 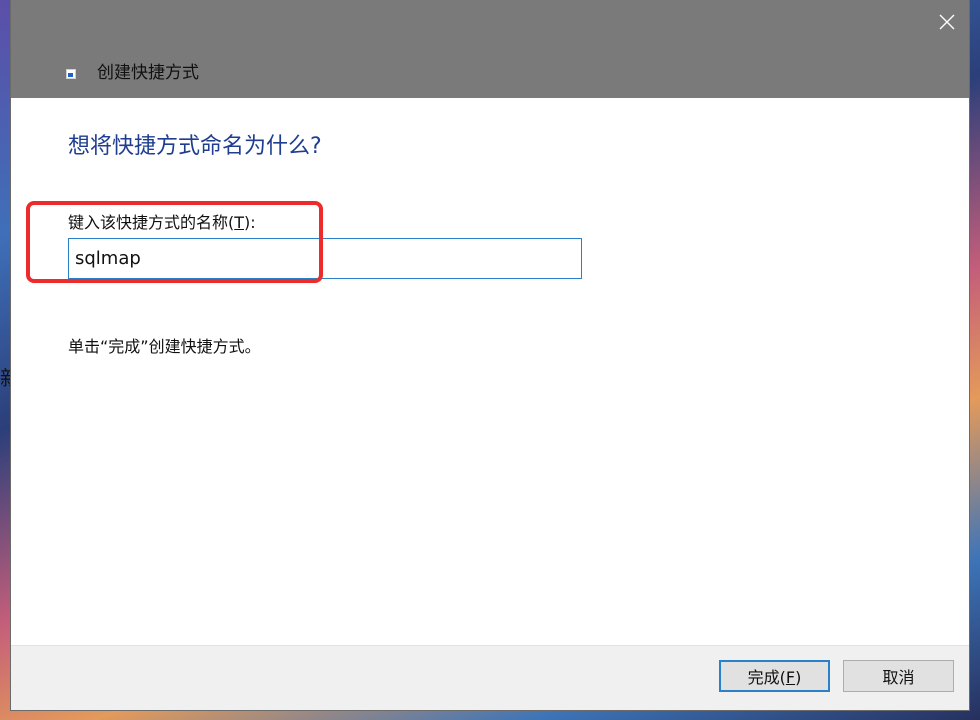 I want to click on access-key: T, so click(x=239, y=222).